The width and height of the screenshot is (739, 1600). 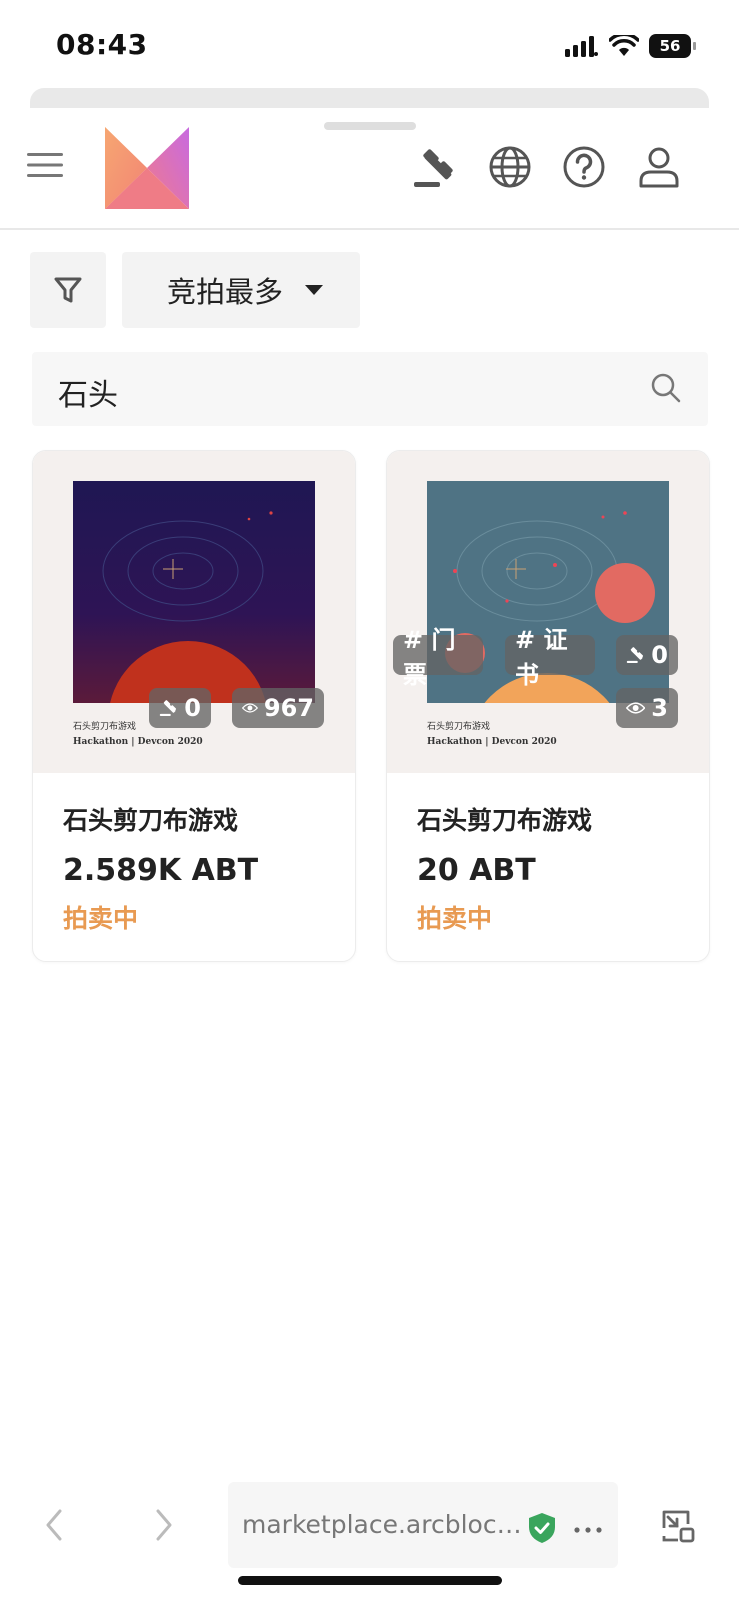 I want to click on help-button, so click(x=584, y=167).